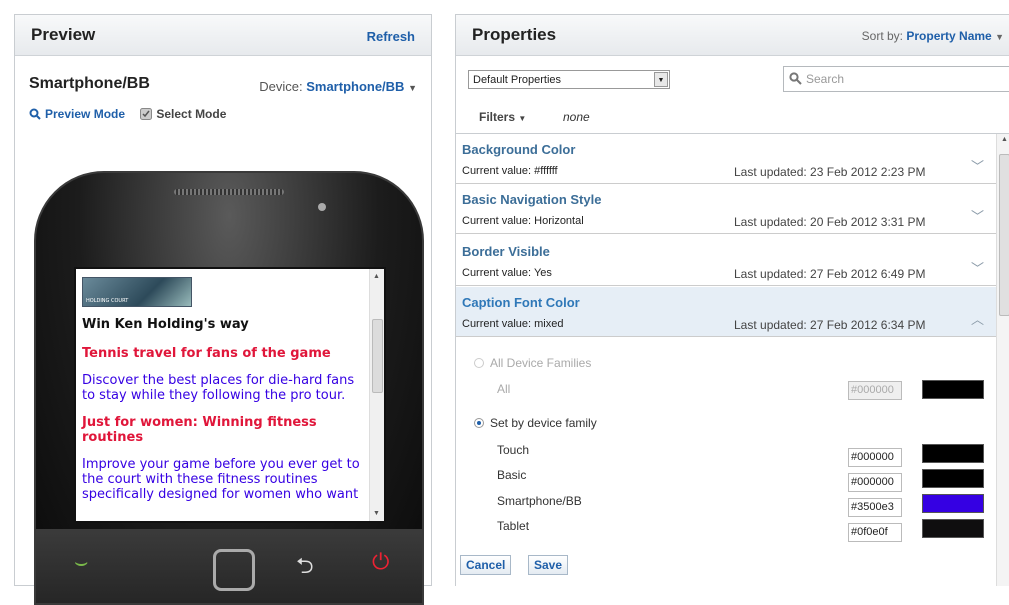  I want to click on thumbnail-caption: HOLDING COURT, so click(107, 301).